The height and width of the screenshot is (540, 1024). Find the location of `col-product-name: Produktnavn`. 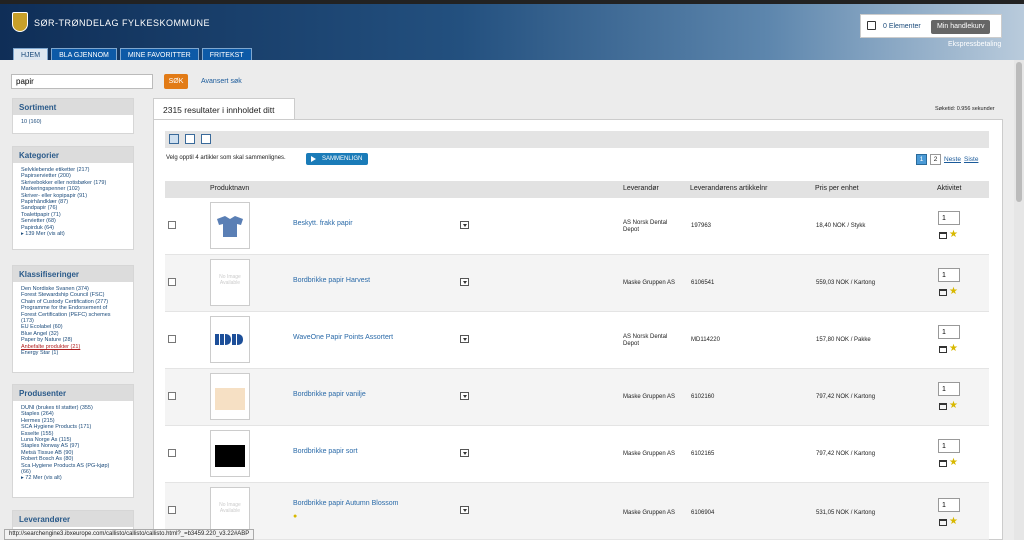

col-product-name: Produktnavn is located at coordinates (229, 188).